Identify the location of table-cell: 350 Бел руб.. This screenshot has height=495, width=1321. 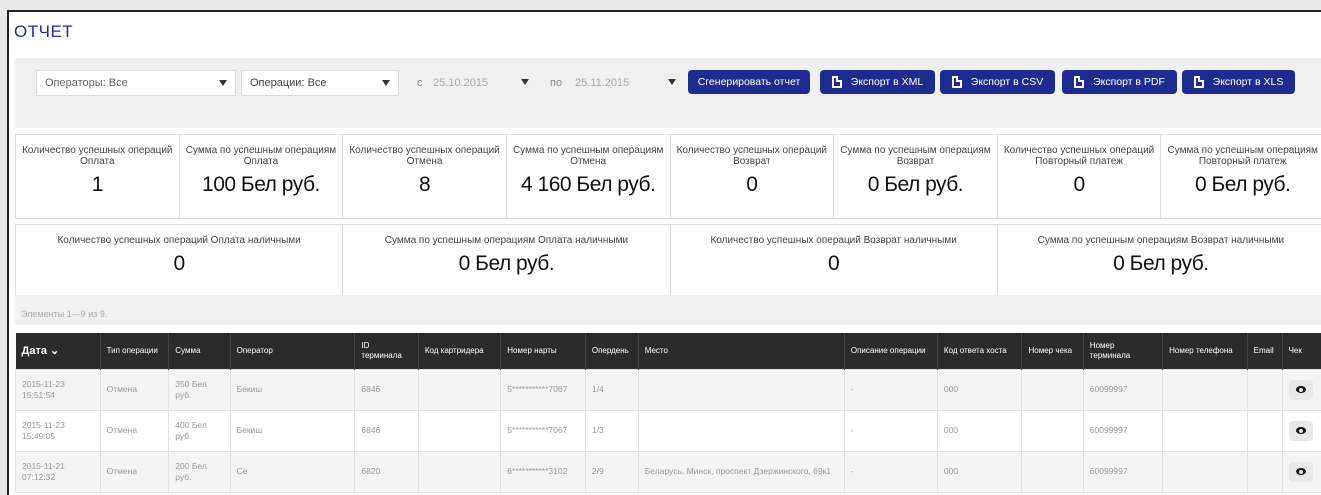
(199, 389).